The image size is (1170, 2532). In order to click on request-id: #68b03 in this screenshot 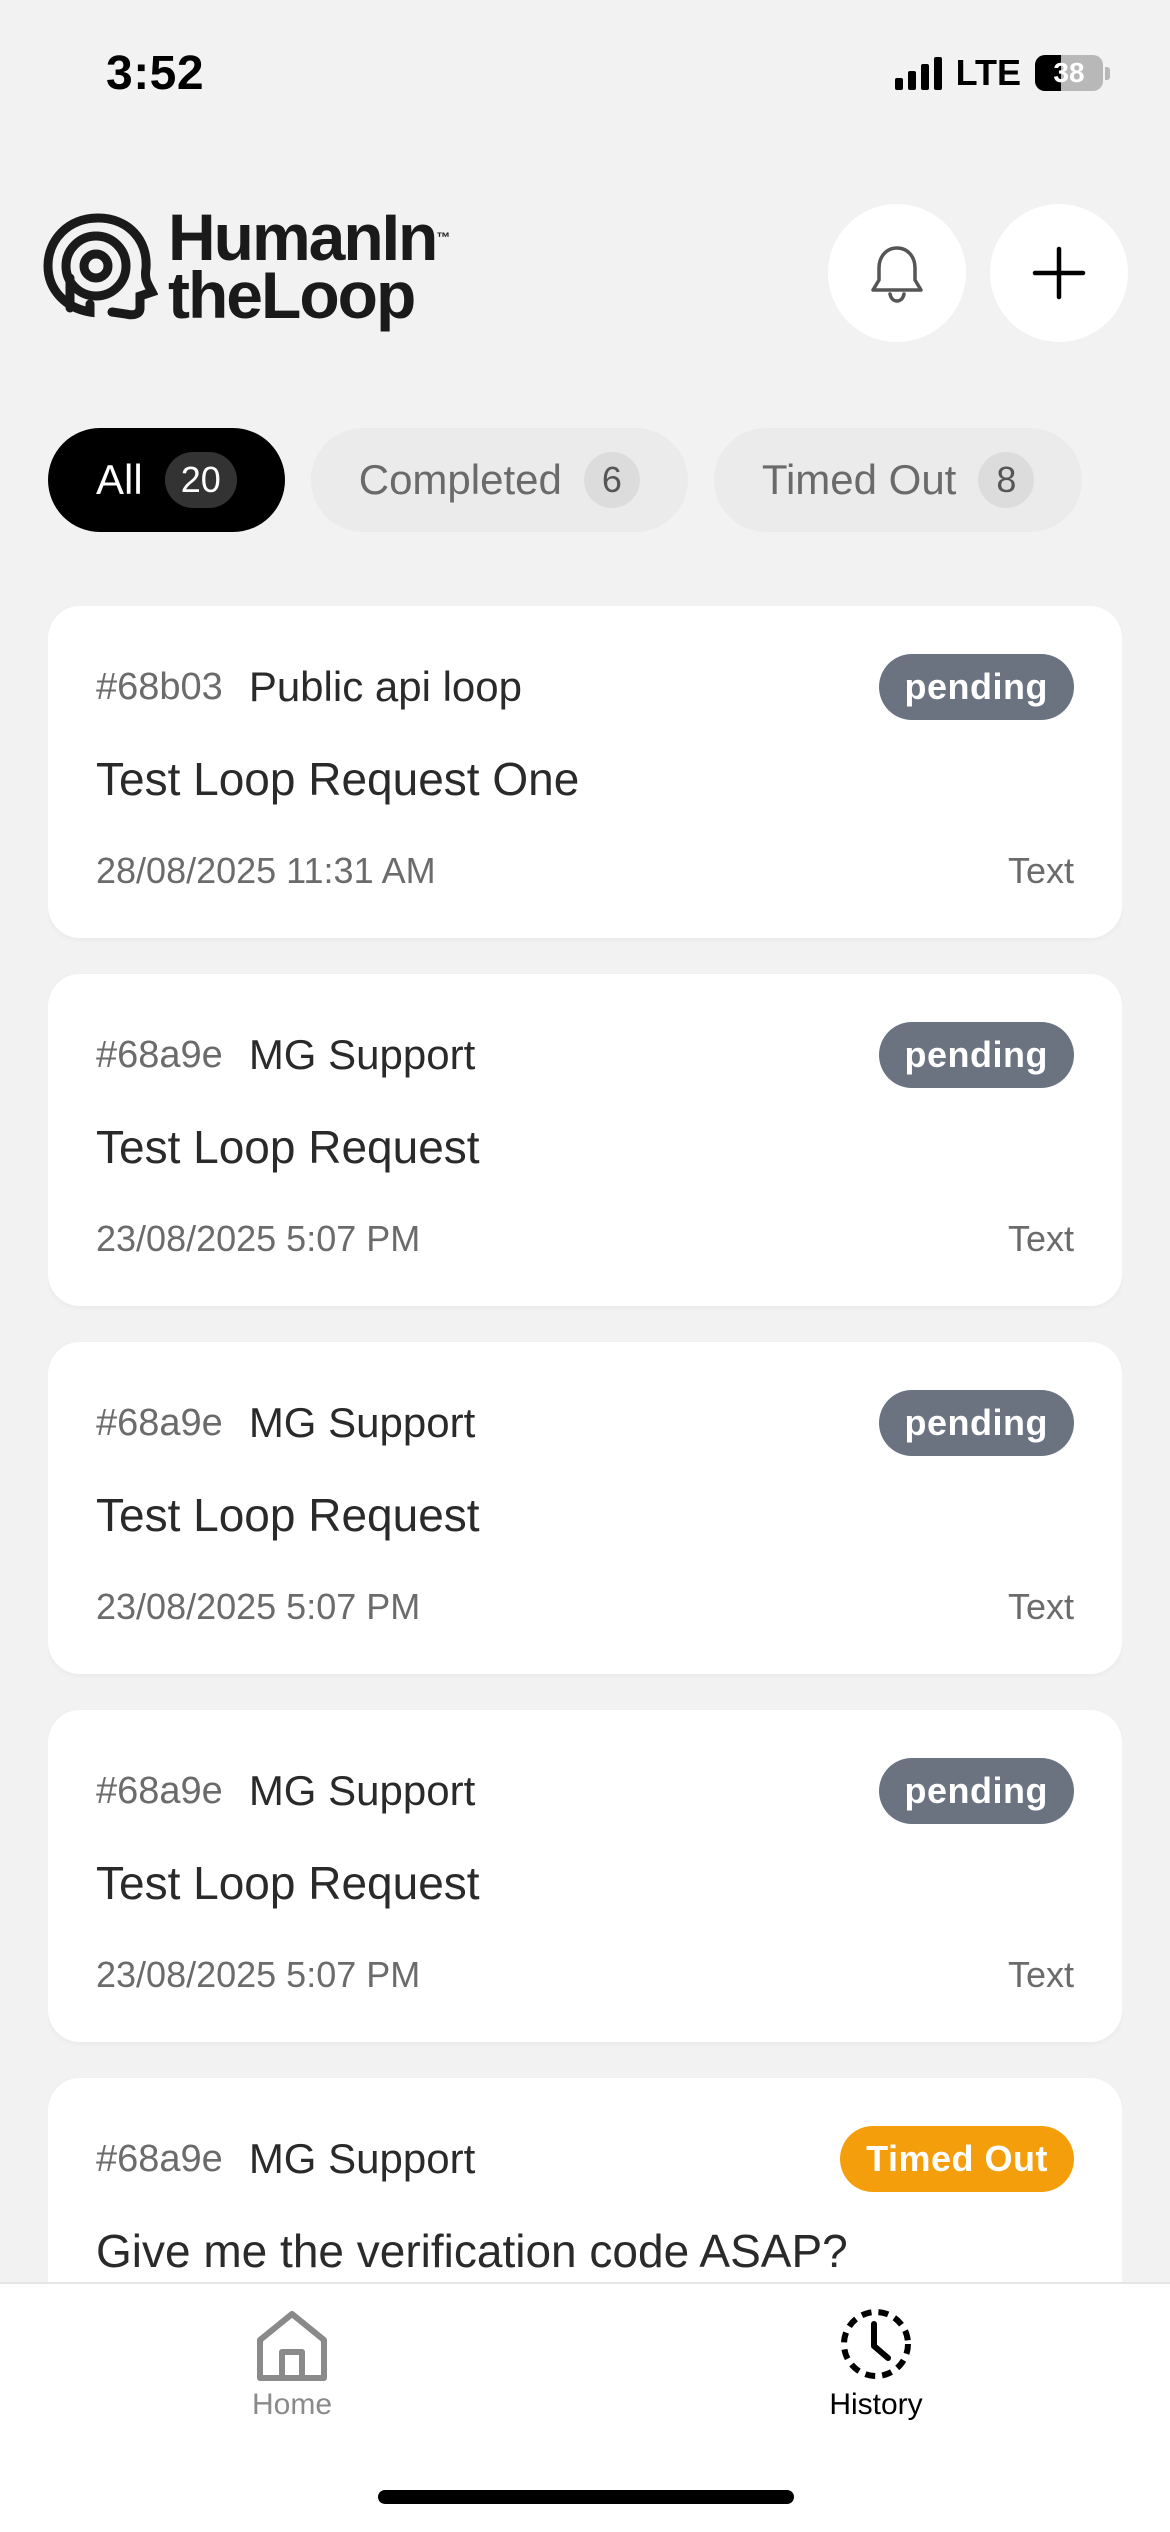, I will do `click(159, 686)`.